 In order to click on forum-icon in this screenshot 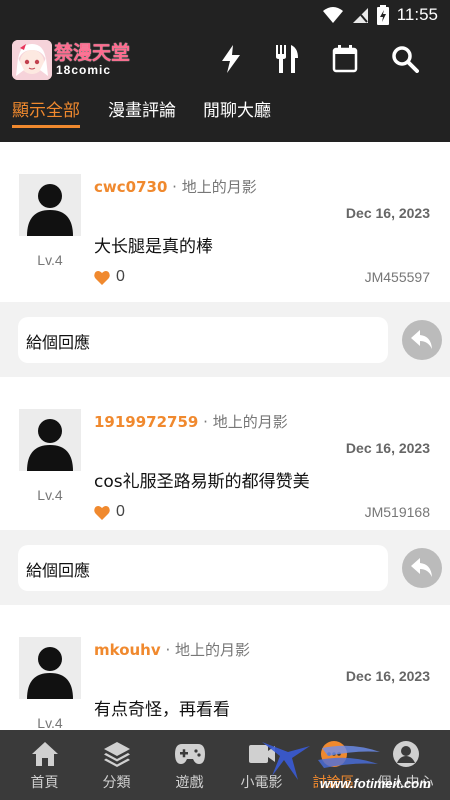, I will do `click(333, 754)`.